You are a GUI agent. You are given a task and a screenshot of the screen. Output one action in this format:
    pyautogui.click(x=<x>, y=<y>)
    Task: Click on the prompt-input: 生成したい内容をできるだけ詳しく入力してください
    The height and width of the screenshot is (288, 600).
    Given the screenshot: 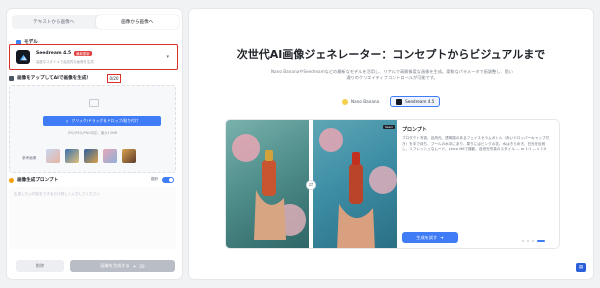 What is the action you would take?
    pyautogui.click(x=92, y=218)
    